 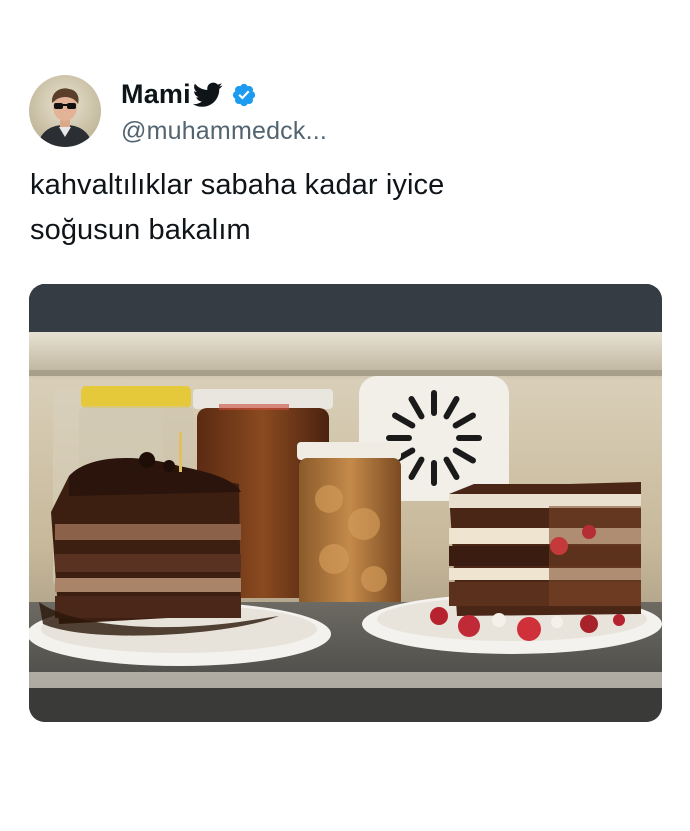 I want to click on display-name: Mami, so click(x=156, y=94).